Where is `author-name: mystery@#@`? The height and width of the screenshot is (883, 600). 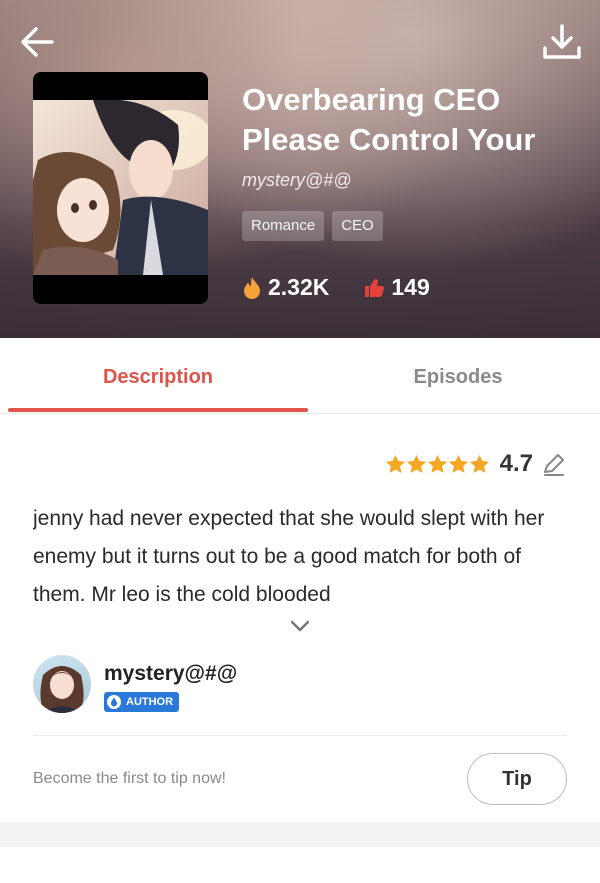 author-name: mystery@#@ is located at coordinates (170, 674).